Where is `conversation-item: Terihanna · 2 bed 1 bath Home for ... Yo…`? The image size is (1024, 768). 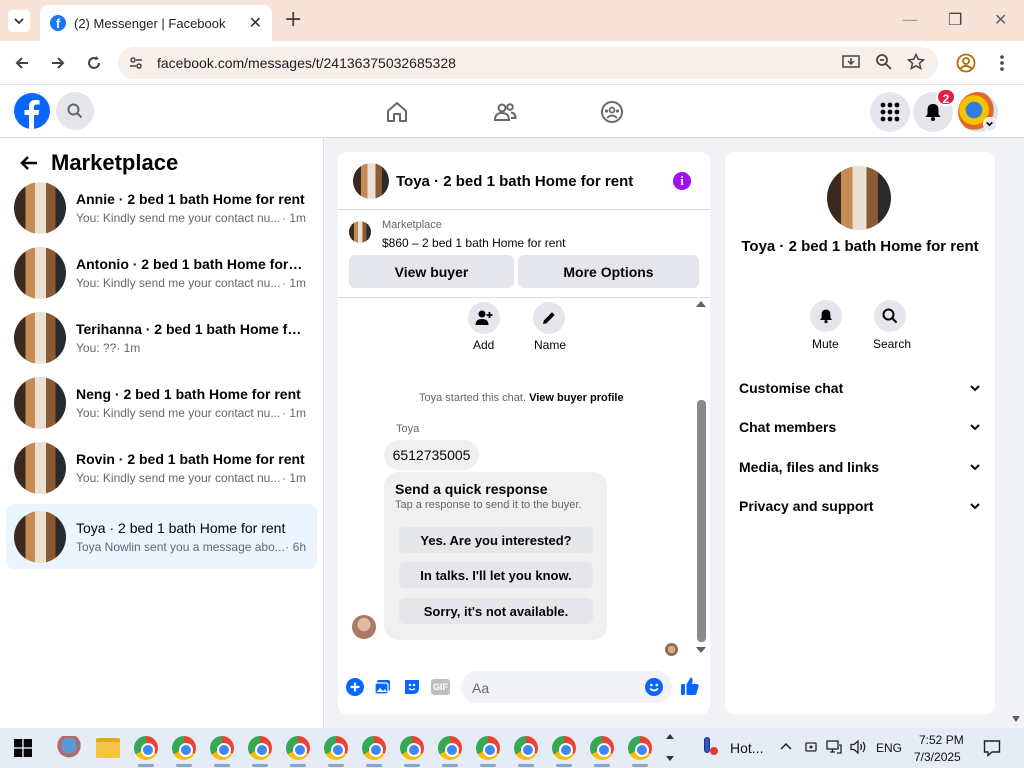 conversation-item: Terihanna · 2 bed 1 bath Home for ... Yo… is located at coordinates (161, 337).